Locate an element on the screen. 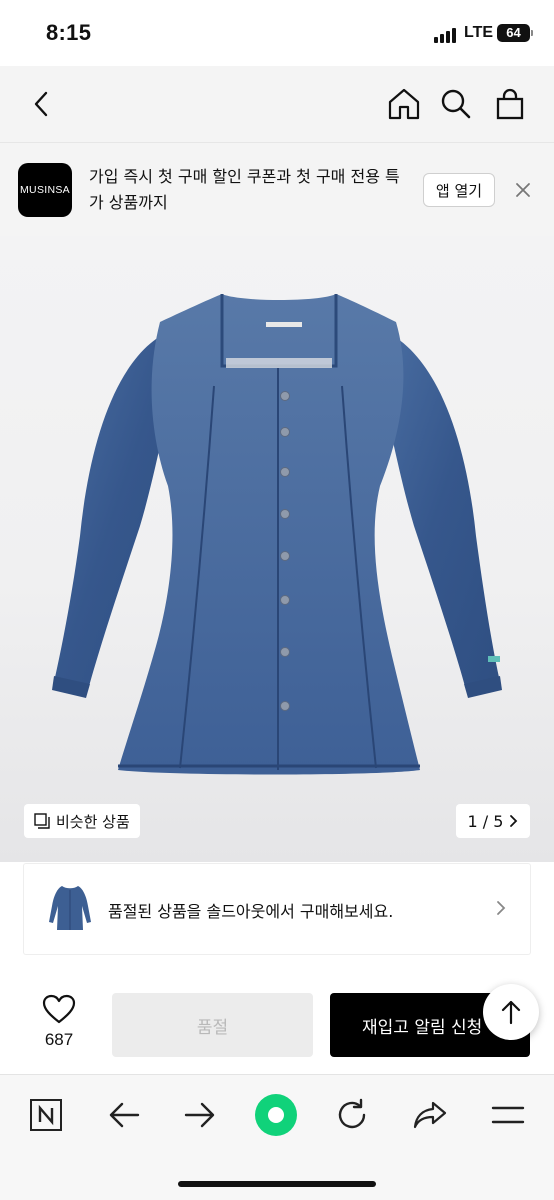 The width and height of the screenshot is (554, 1200). back-arrow-icon is located at coordinates (124, 1115).